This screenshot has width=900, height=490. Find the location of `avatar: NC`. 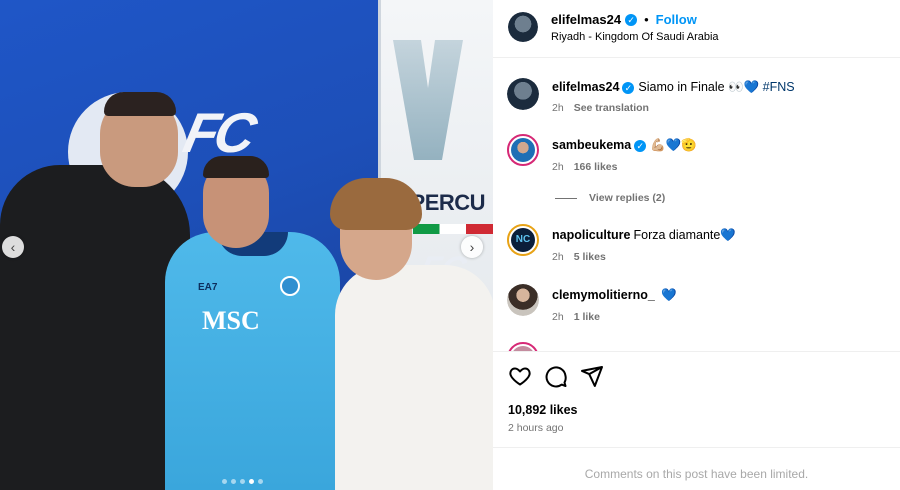

avatar: NC is located at coordinates (523, 240).